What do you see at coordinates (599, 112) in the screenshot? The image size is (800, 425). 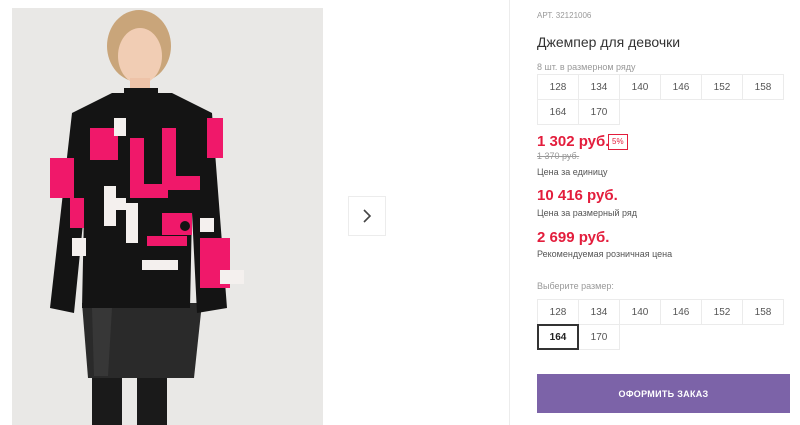 I see `range-size-cell: 170` at bounding box center [599, 112].